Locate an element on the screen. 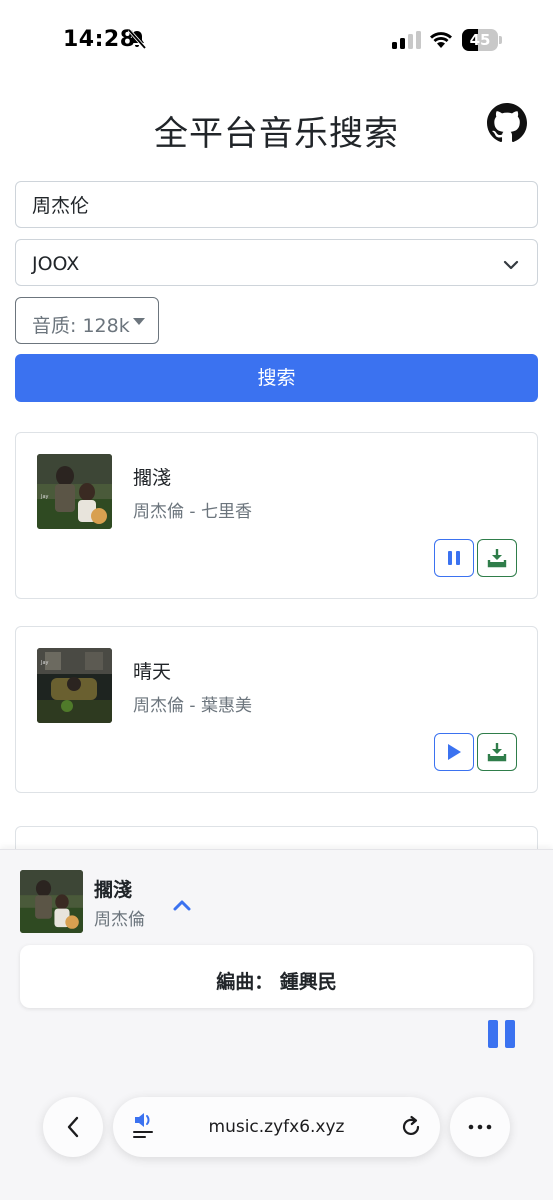 The height and width of the screenshot is (1200, 553). browser-back-button is located at coordinates (73, 1127).